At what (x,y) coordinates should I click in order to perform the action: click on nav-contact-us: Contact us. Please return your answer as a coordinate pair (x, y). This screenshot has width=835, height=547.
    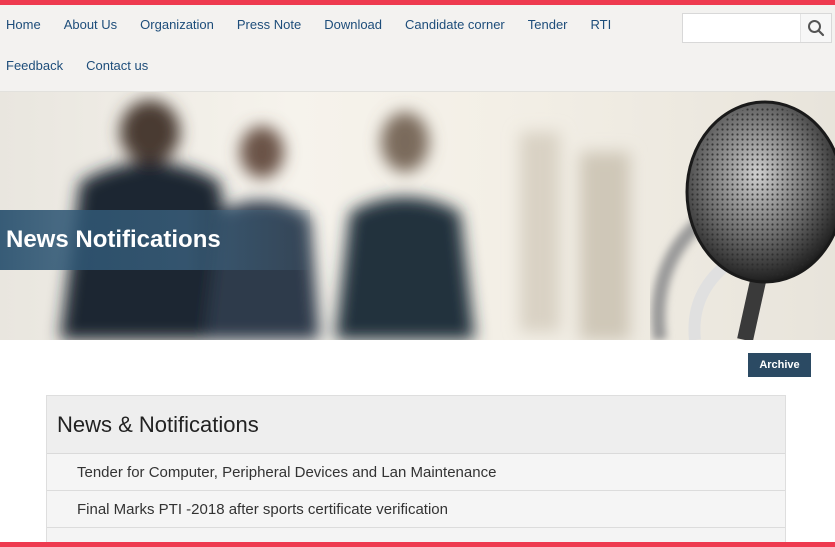
    Looking at the image, I should click on (117, 65).